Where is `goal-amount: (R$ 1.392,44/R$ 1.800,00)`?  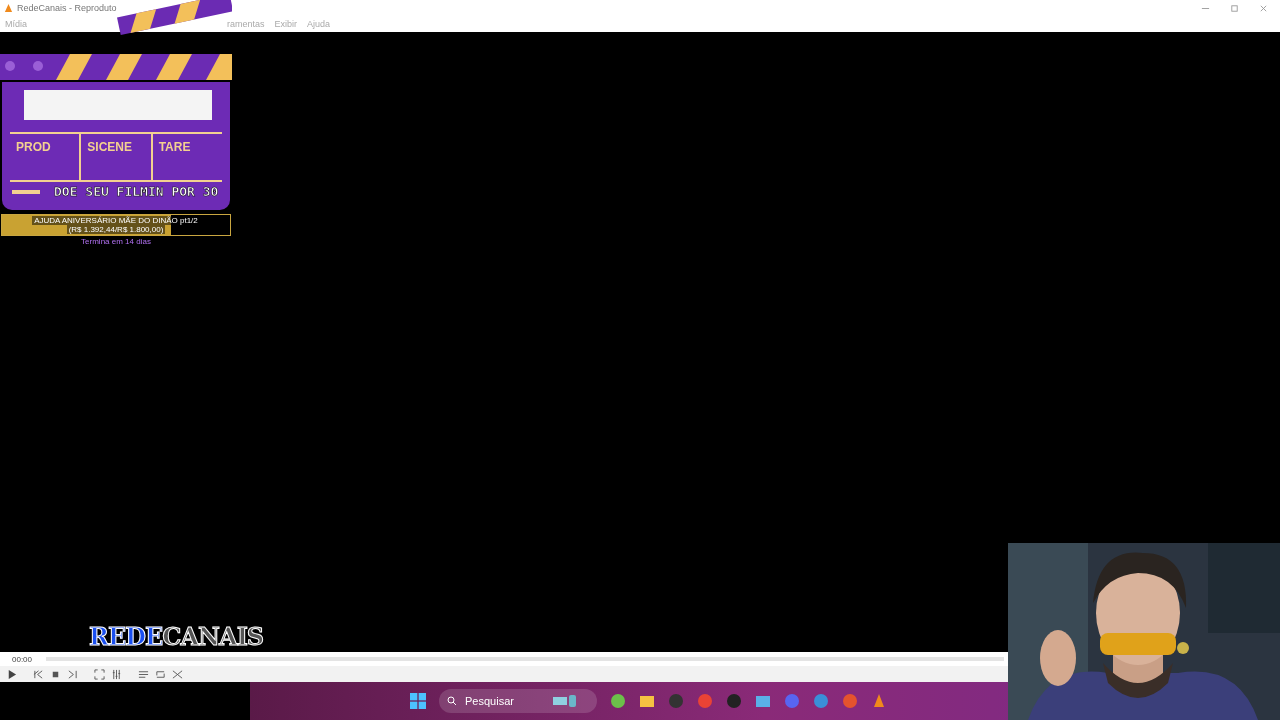
goal-amount: (R$ 1.392,44/R$ 1.800,00) is located at coordinates (116, 229).